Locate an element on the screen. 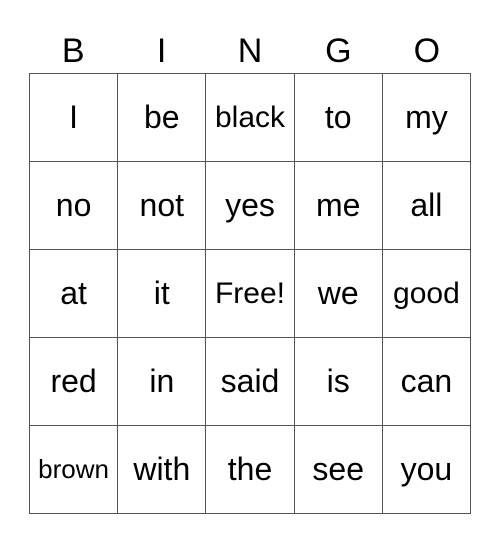  bingo-cell: in is located at coordinates (162, 382).